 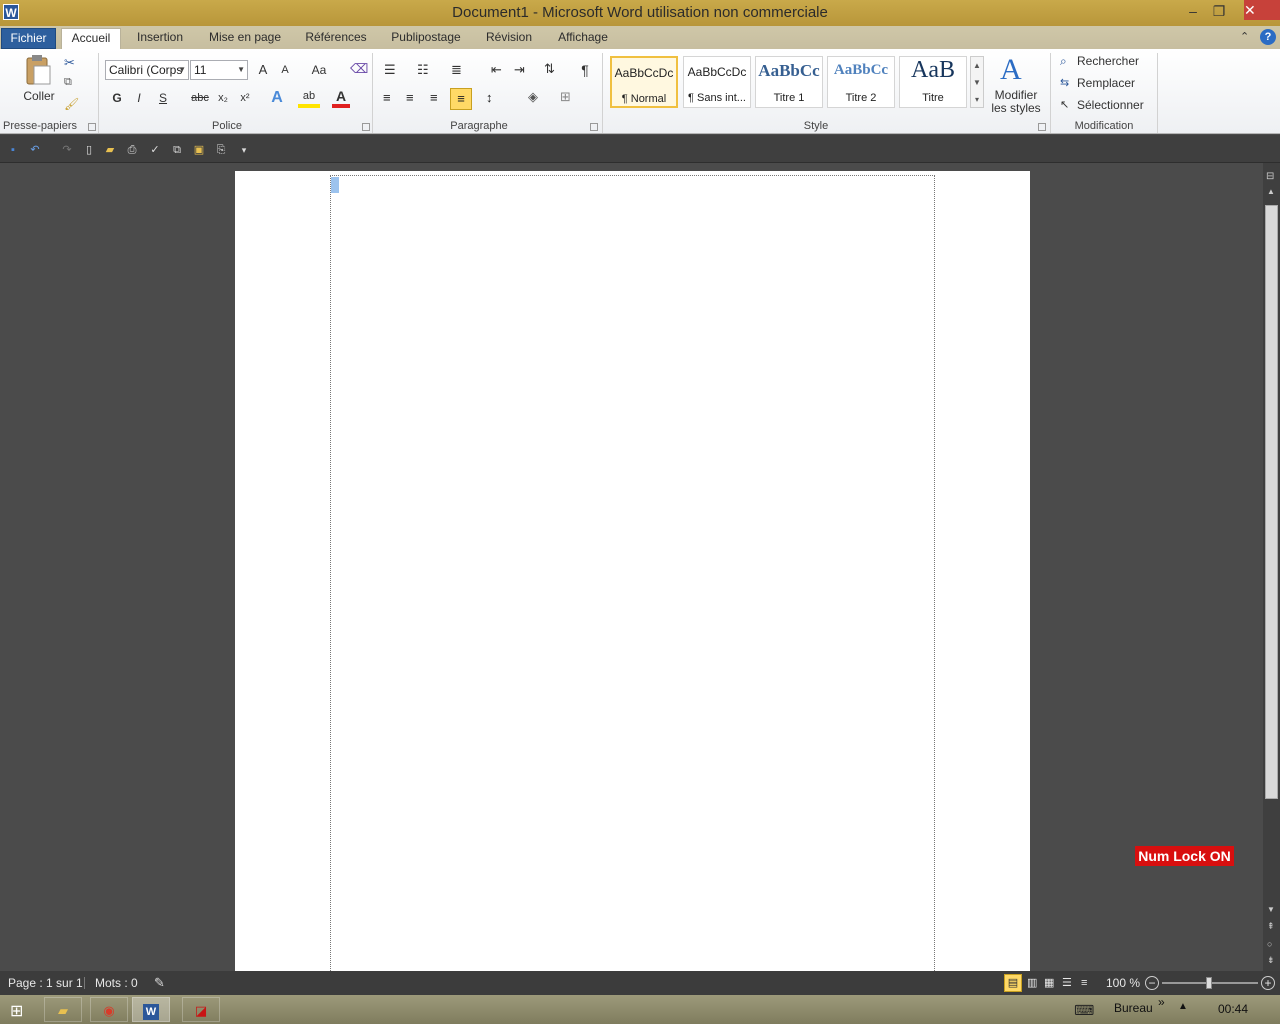 I want to click on tab-affichage: Affichage, so click(x=583, y=38).